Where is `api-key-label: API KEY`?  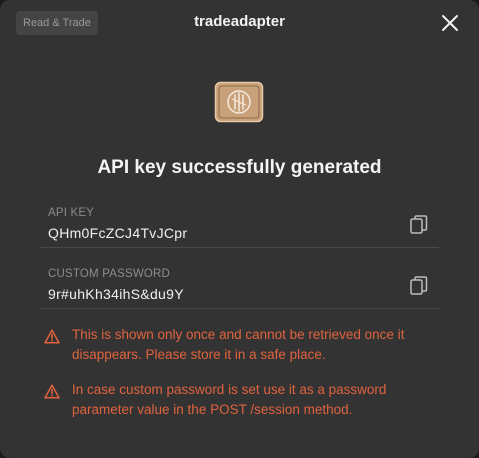
api-key-label: API KEY is located at coordinates (71, 213).